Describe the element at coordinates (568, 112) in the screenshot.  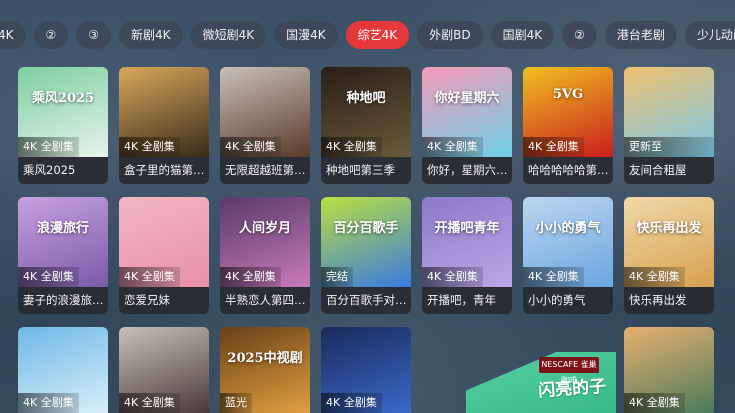
I see `show-poster: 5VG 4K 全剧集` at that location.